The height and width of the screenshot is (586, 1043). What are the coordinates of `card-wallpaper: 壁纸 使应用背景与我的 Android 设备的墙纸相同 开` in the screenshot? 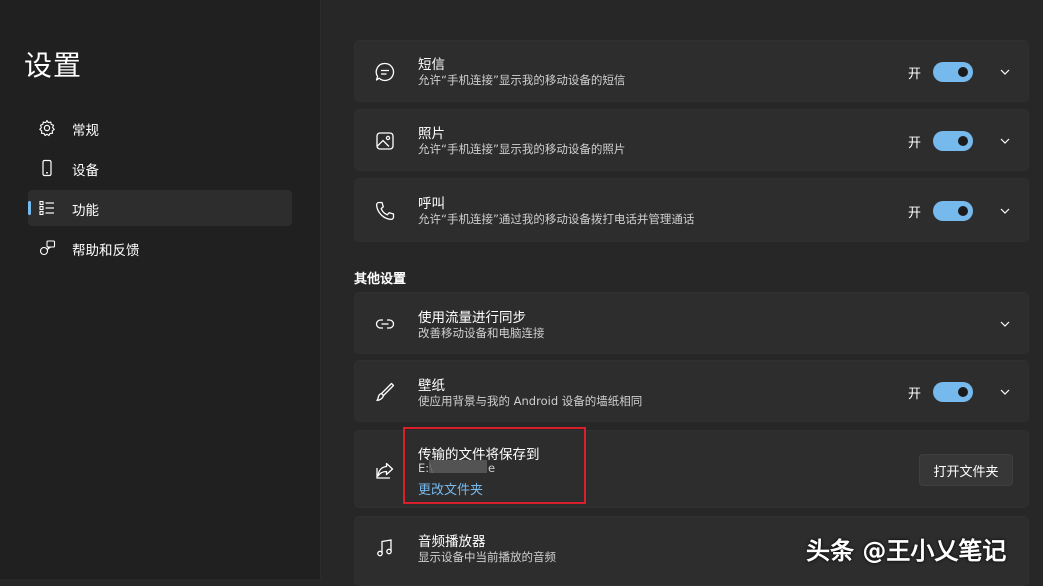 It's located at (691, 391).